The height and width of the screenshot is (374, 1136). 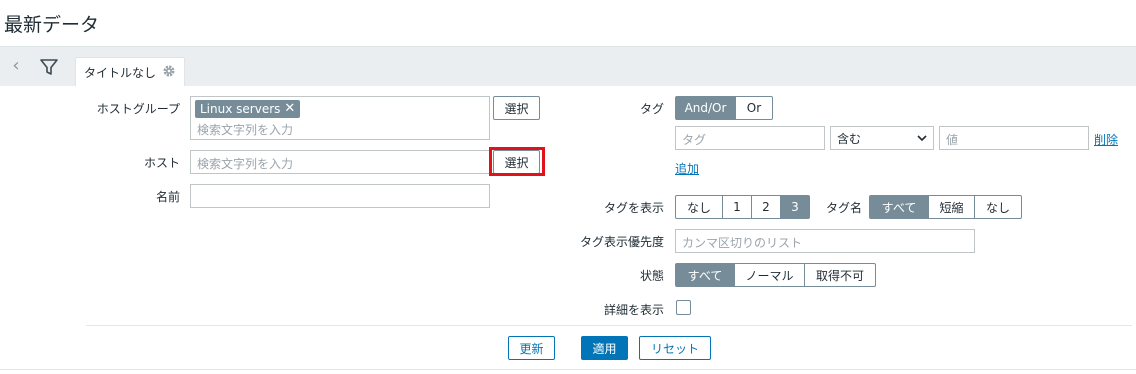 What do you see at coordinates (604, 348) in the screenshot?
I see `apply-button: 適用` at bounding box center [604, 348].